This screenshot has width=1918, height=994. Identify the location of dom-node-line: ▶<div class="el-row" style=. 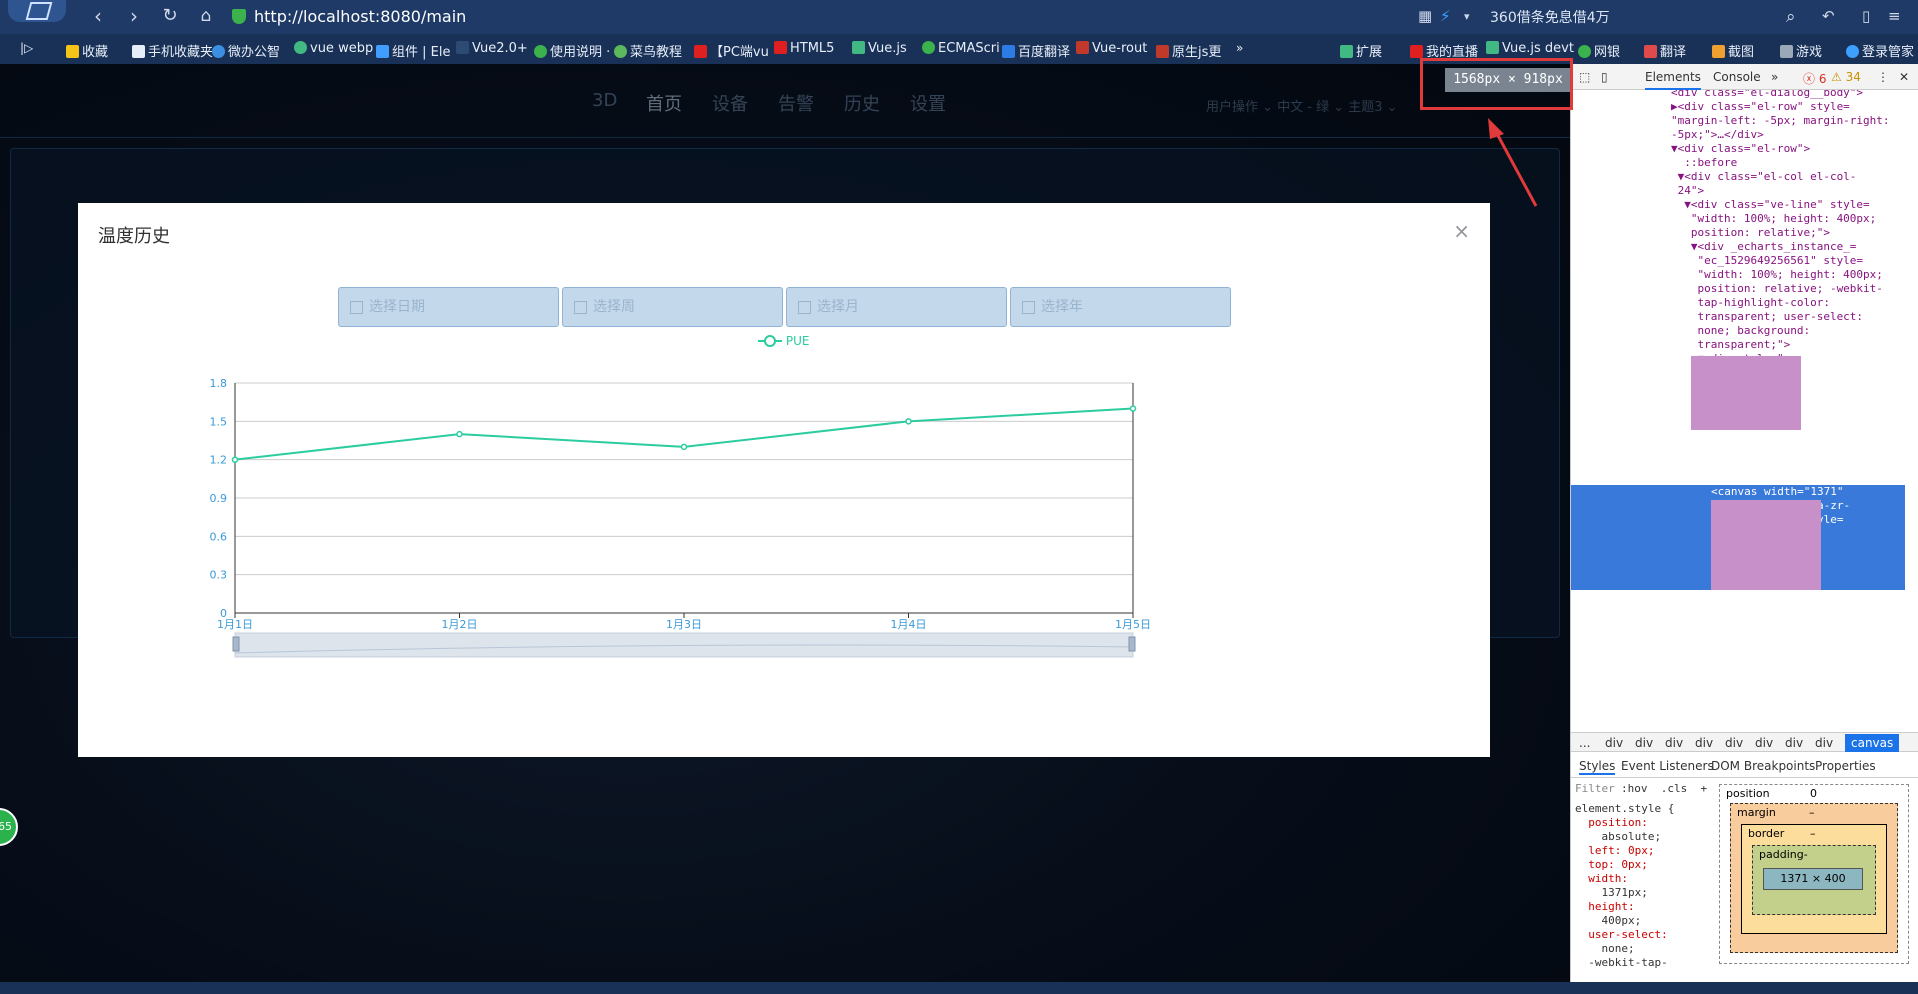
(1760, 107).